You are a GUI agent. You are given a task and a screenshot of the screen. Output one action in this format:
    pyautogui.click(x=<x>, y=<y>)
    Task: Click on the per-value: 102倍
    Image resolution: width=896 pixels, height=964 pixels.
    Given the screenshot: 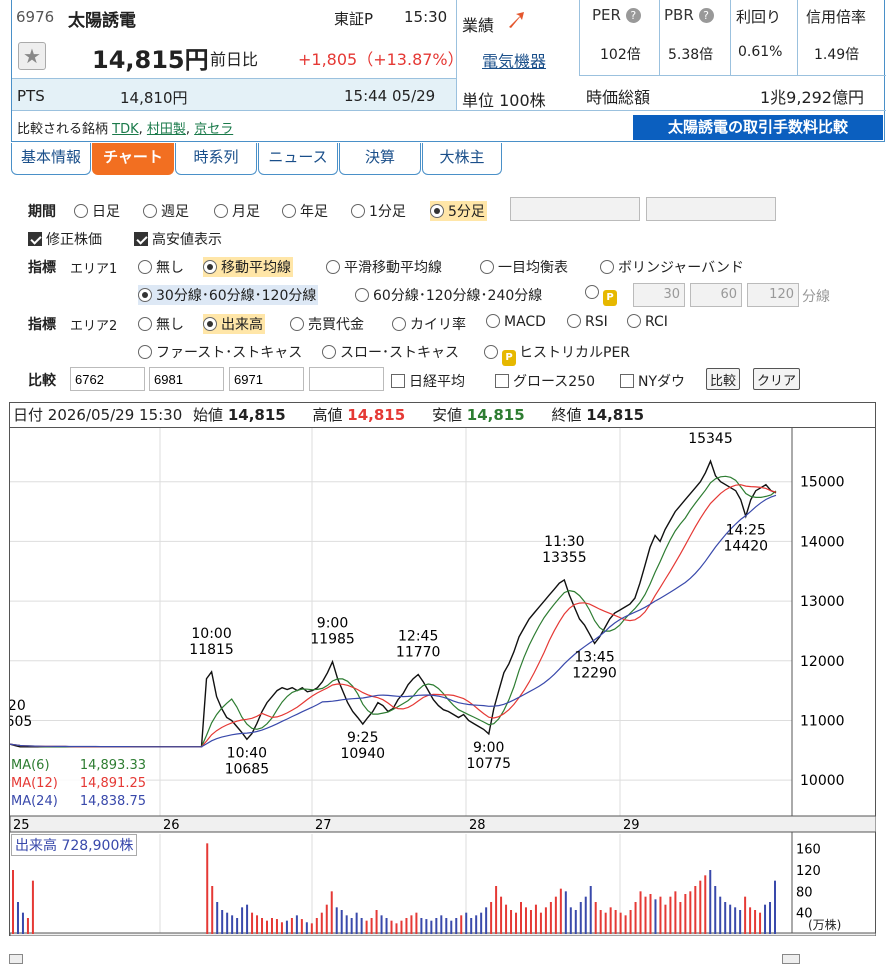 What is the action you would take?
    pyautogui.click(x=620, y=55)
    